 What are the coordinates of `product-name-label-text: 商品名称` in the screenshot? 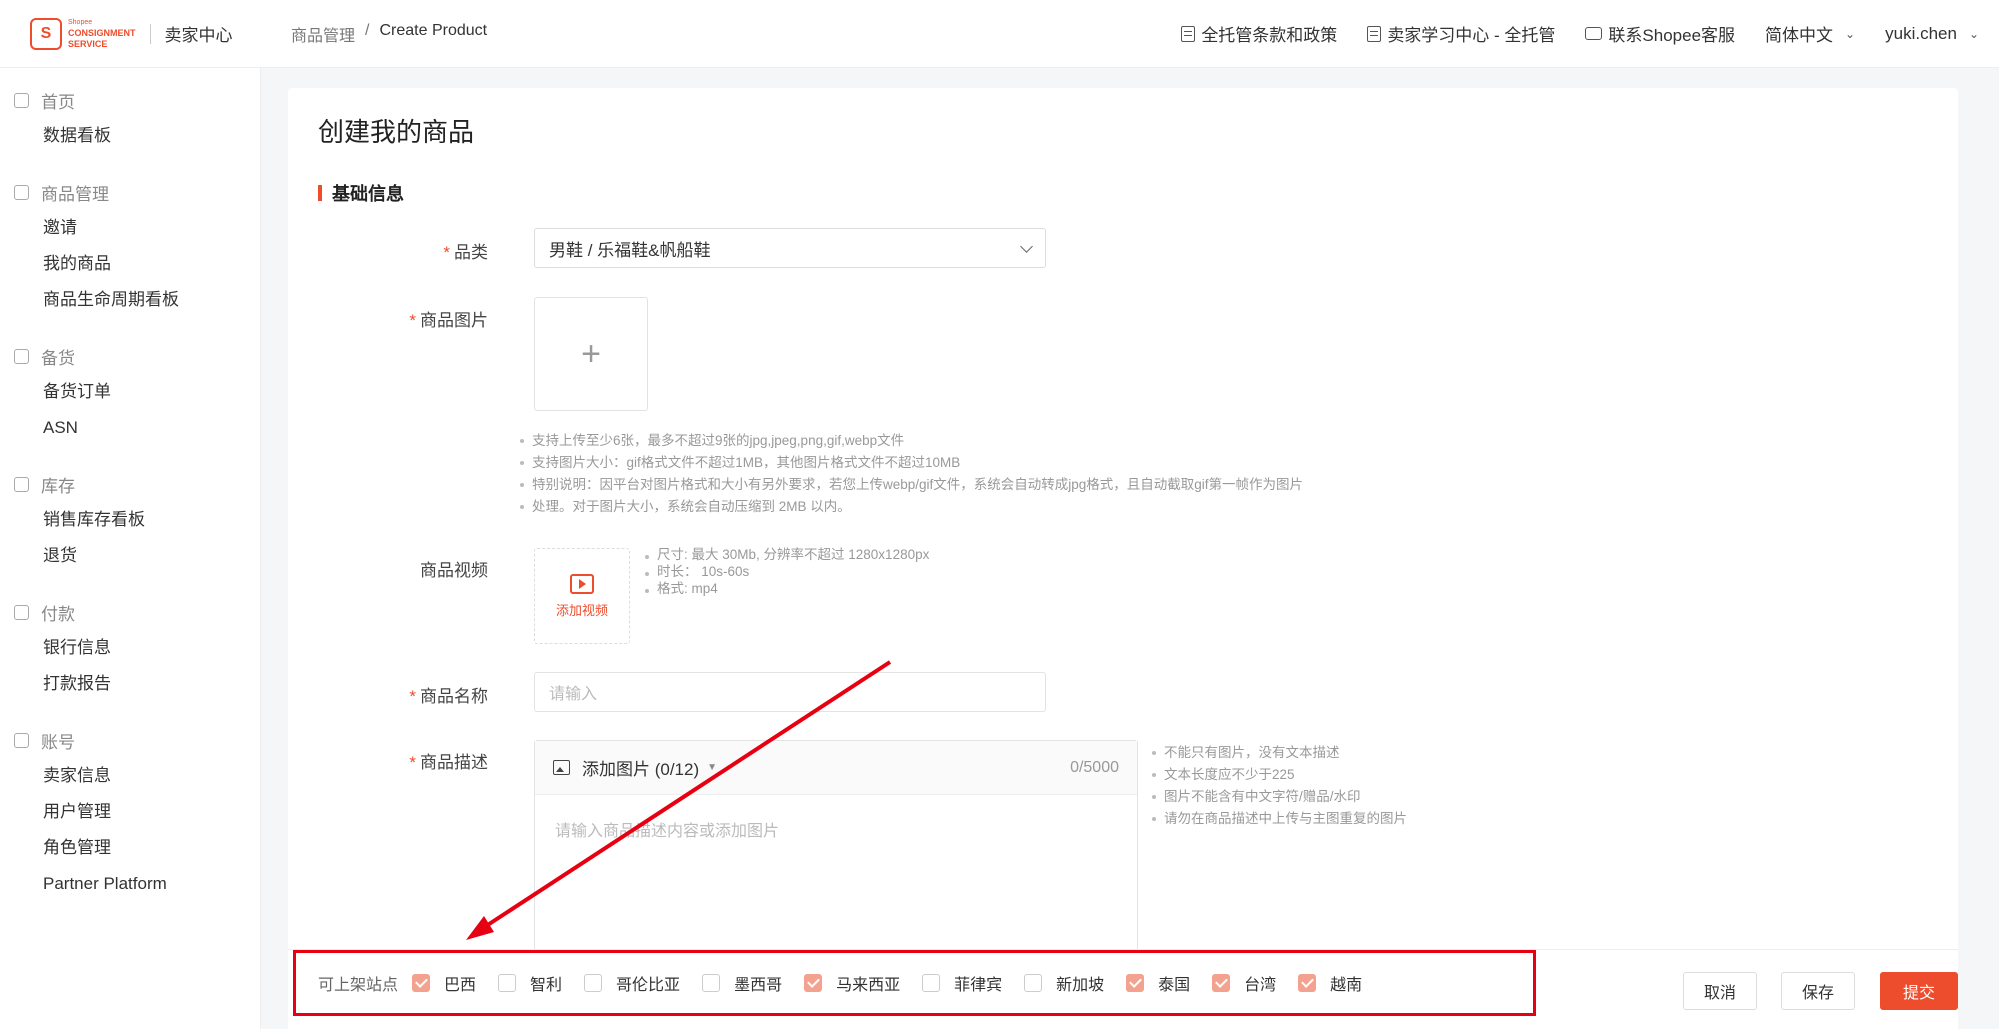 It's located at (454, 696).